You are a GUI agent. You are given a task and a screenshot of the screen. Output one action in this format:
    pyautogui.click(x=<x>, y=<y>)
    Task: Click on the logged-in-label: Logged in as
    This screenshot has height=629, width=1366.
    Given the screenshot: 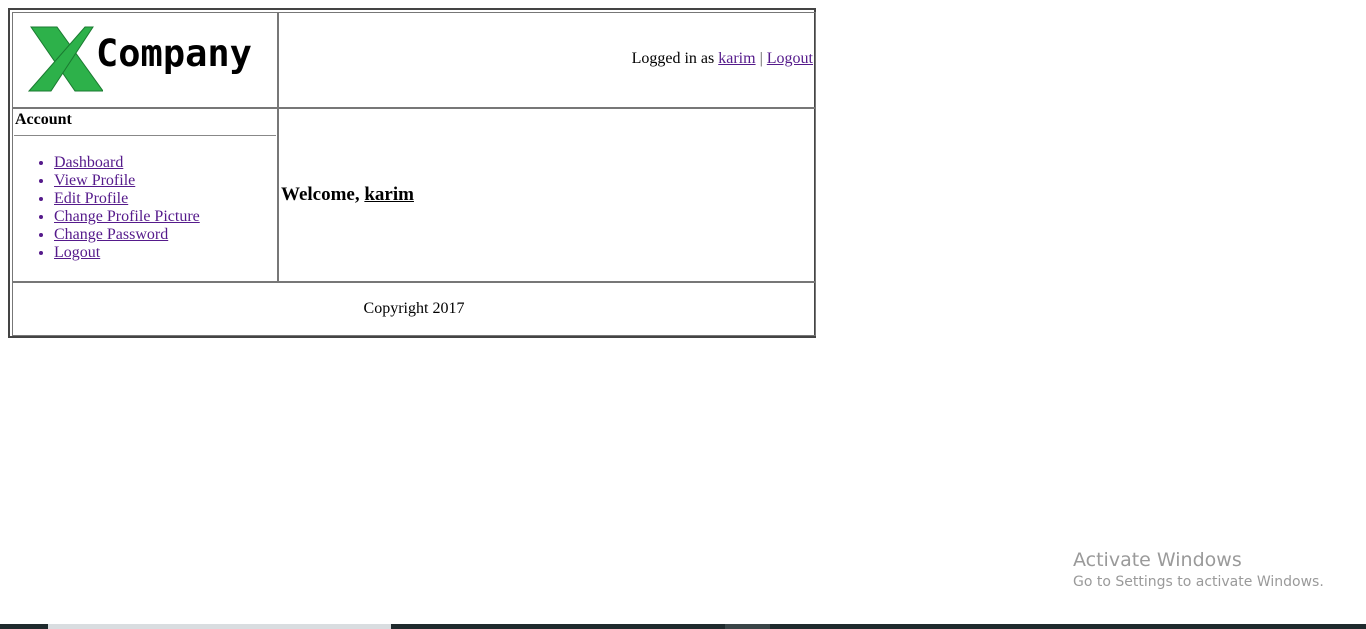 What is the action you would take?
    pyautogui.click(x=673, y=58)
    